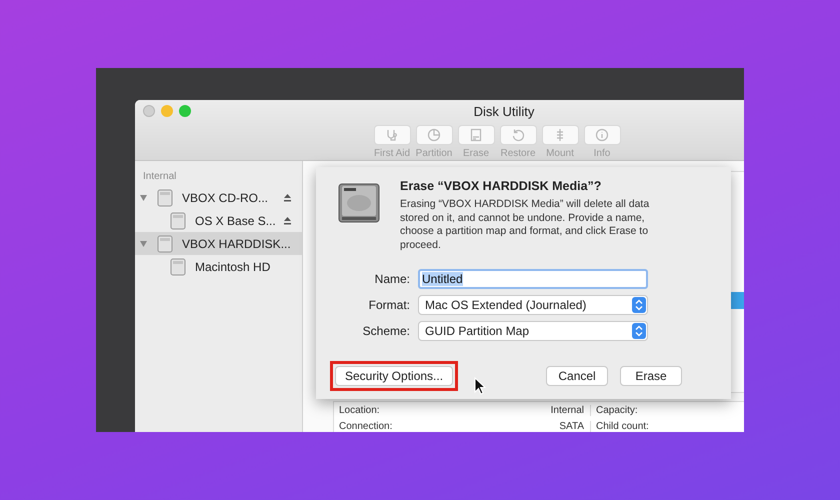 The height and width of the screenshot is (500, 840). I want to click on popup-menu: Mac OS Extended (Journaled), so click(533, 304).